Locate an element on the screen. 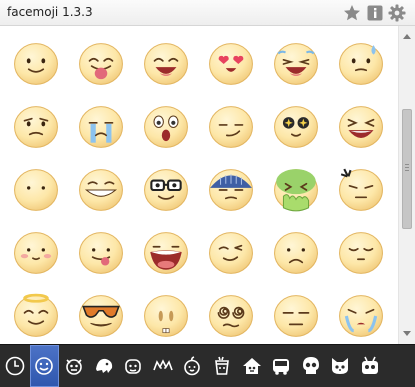 The height and width of the screenshot is (387, 415). angry-face-icon is located at coordinates (360, 189).